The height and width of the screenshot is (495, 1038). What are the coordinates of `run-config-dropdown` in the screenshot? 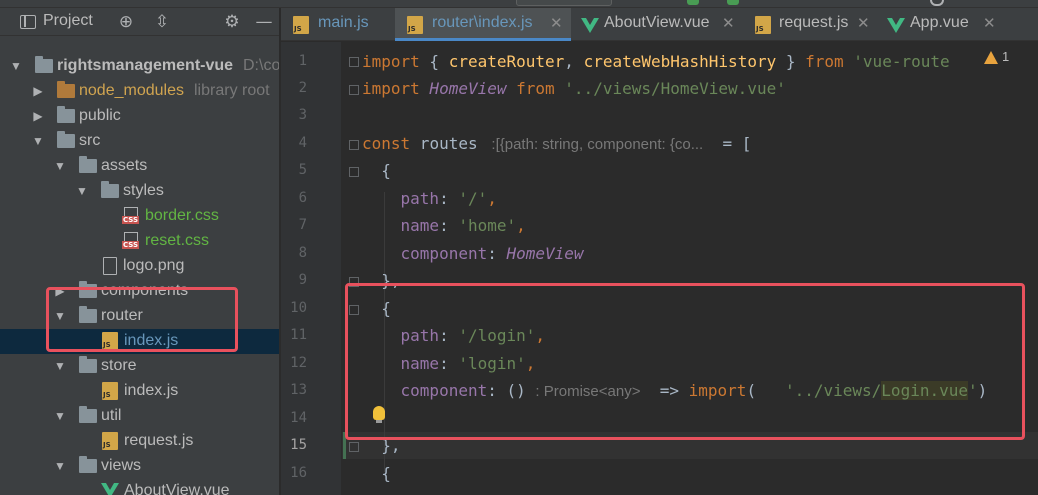 It's located at (564, 3).